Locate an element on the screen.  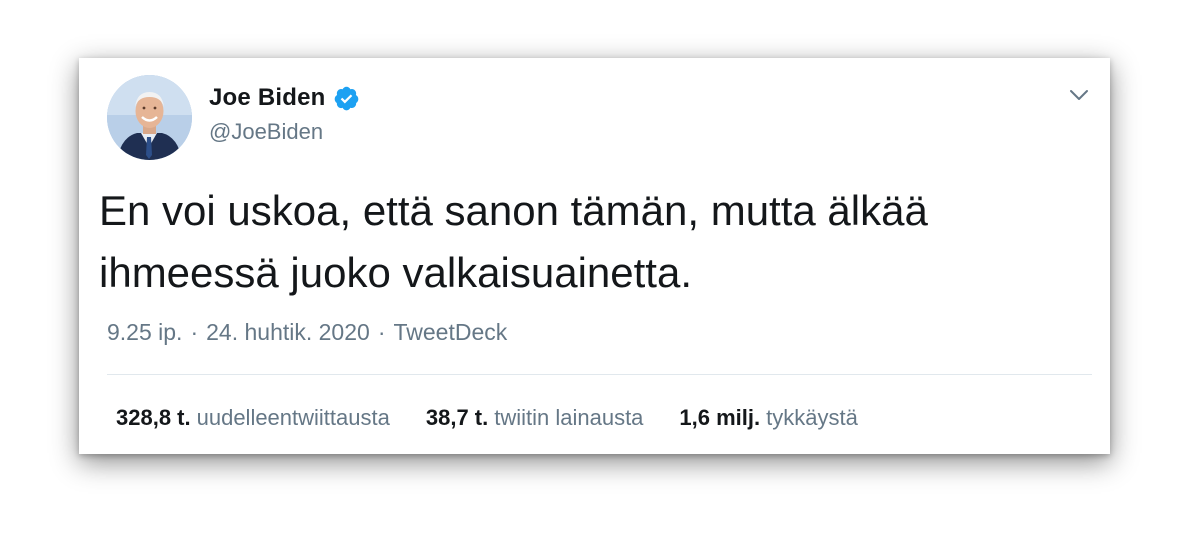
retweets-label: uudelleentwiittausta is located at coordinates (293, 417).